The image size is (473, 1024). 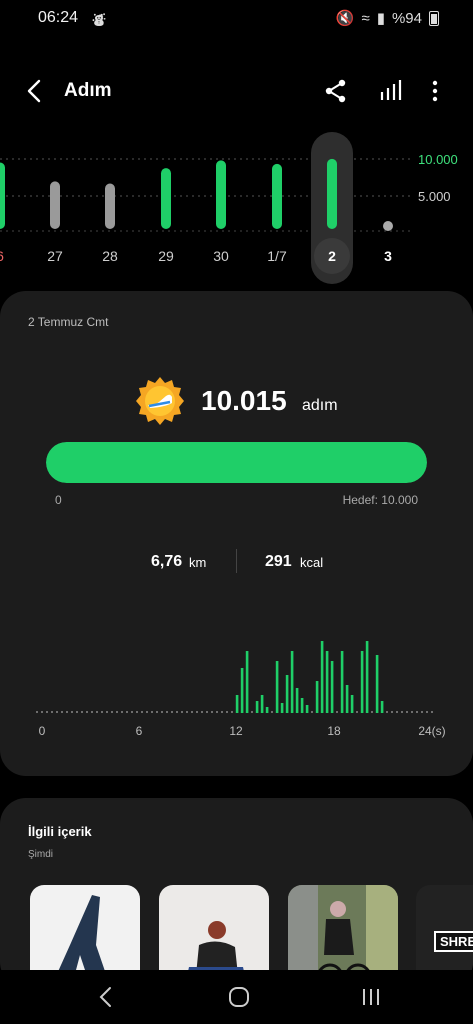 I want to click on nav-home-icon, so click(x=239, y=997).